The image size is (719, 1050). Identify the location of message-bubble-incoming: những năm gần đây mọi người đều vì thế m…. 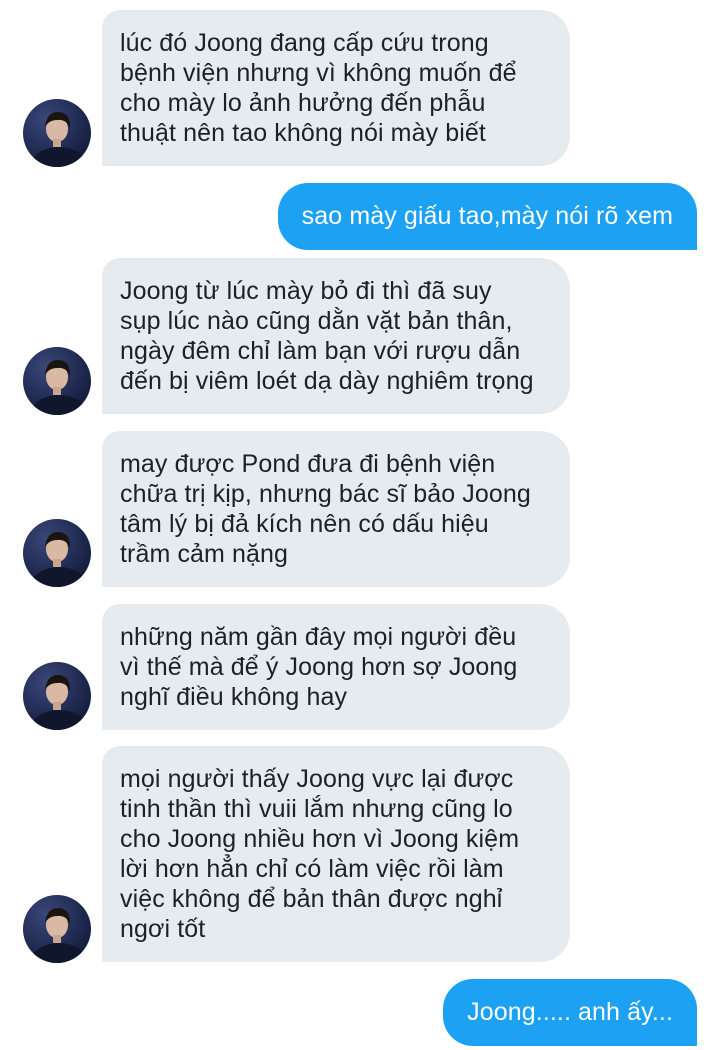
(336, 667).